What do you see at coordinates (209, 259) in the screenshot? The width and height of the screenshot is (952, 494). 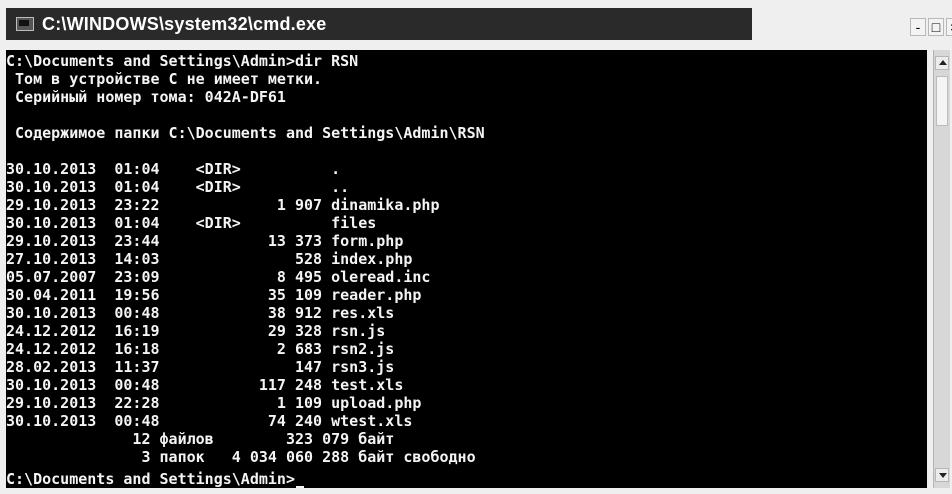 I see `file-row: 27.10.2013 14:03 528 index.php` at bounding box center [209, 259].